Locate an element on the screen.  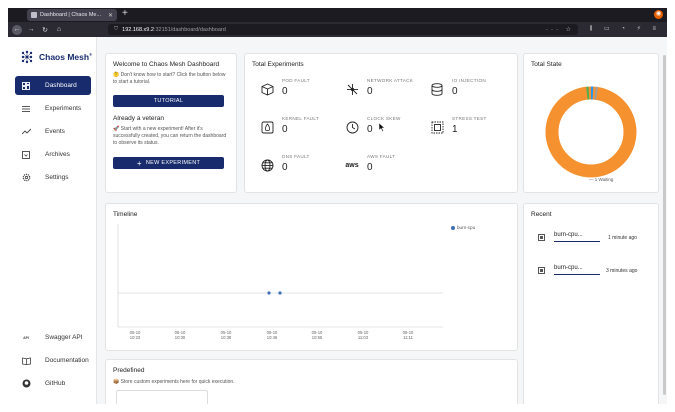
sidebar-item-label: Documentation is located at coordinates (67, 360).